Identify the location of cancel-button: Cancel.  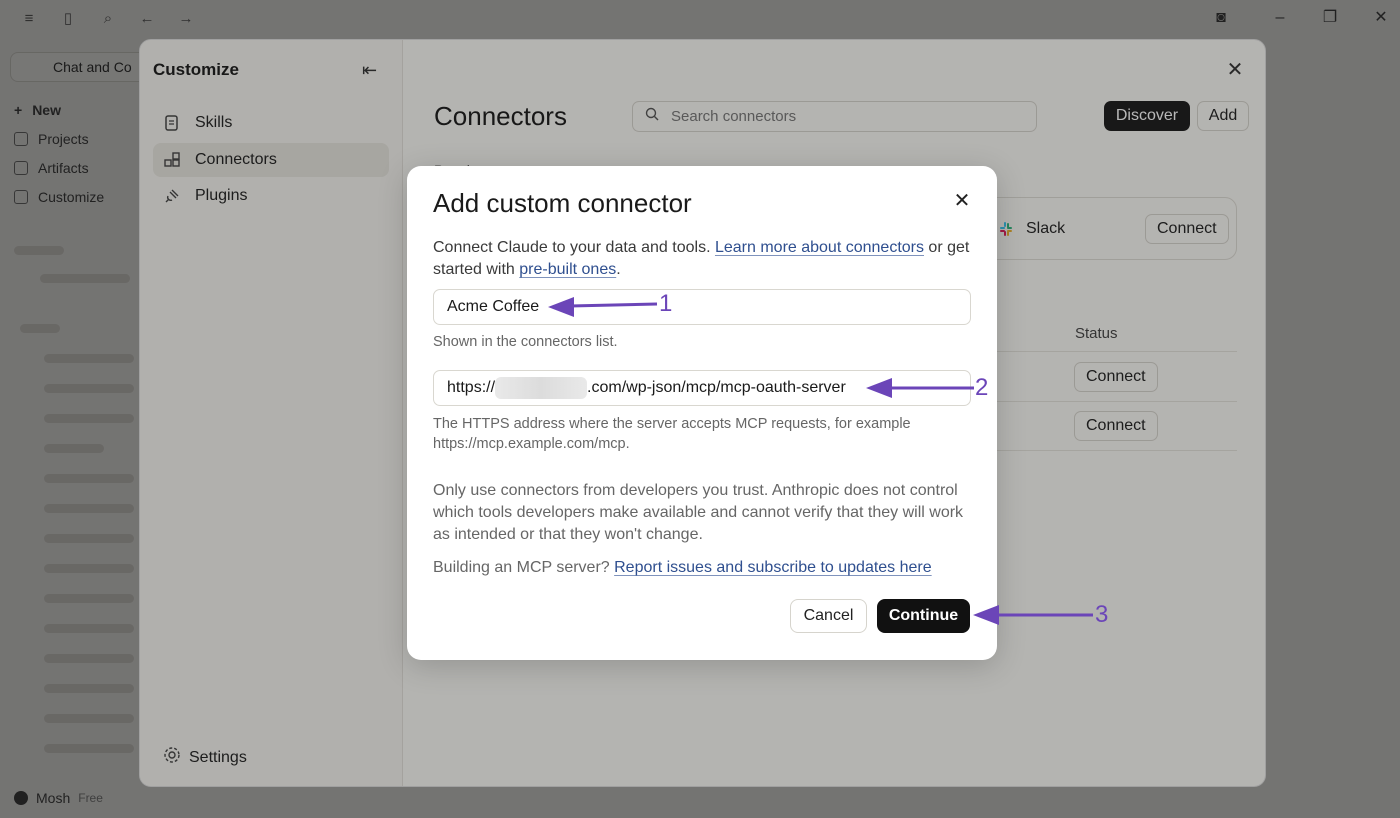
(828, 616).